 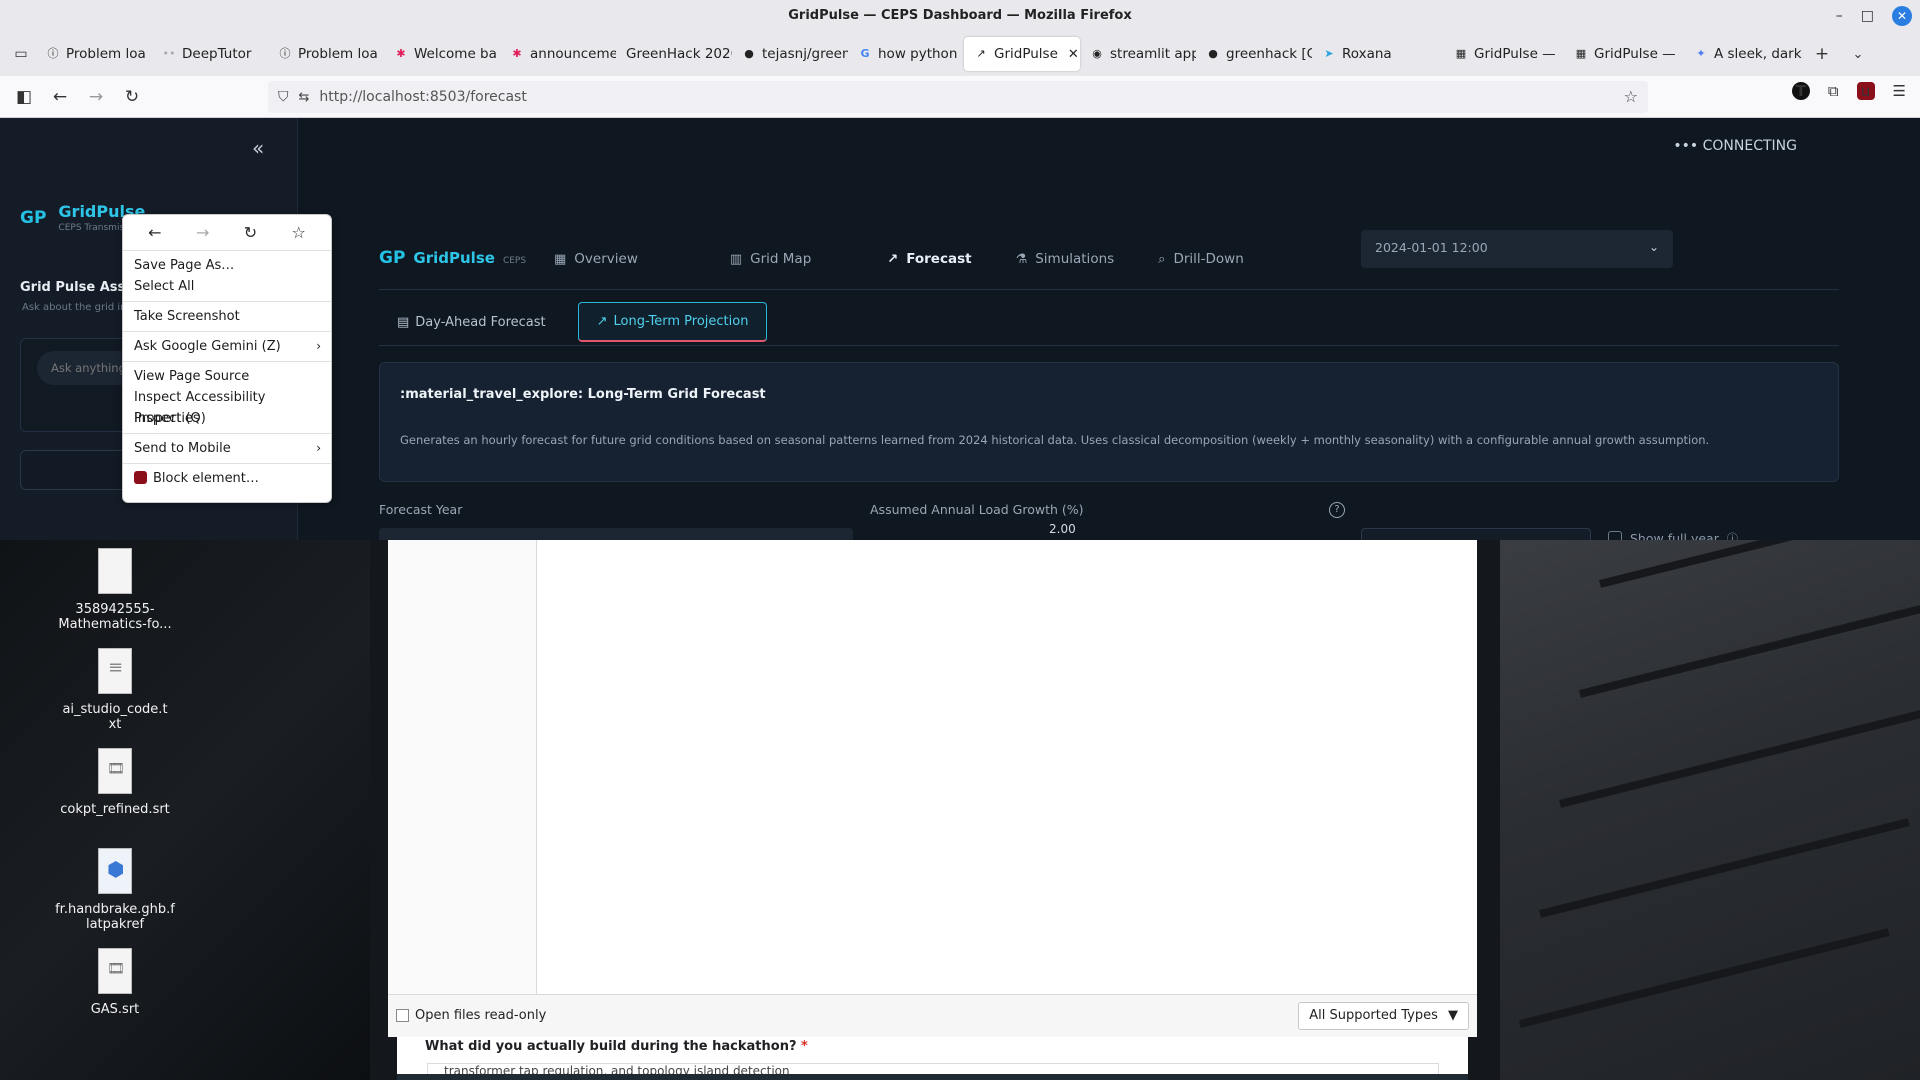 I want to click on forecast-option-input, so click(x=1476, y=534).